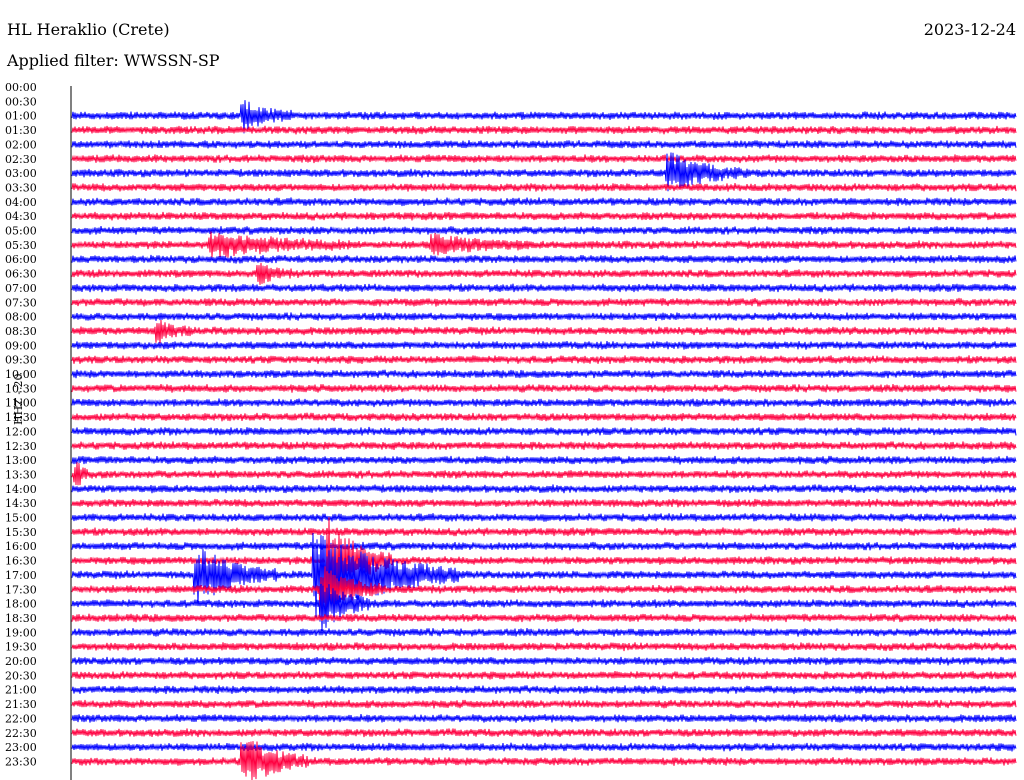 The height and width of the screenshot is (780, 1024). Describe the element at coordinates (21, 159) in the screenshot. I see `time-tick-label: 02:30` at that location.